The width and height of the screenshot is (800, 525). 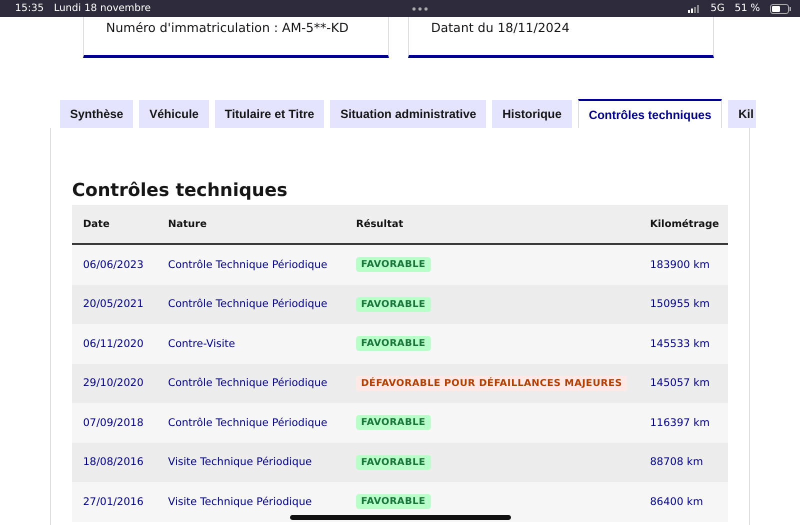 I want to click on tab: Situation administrative, so click(x=408, y=114).